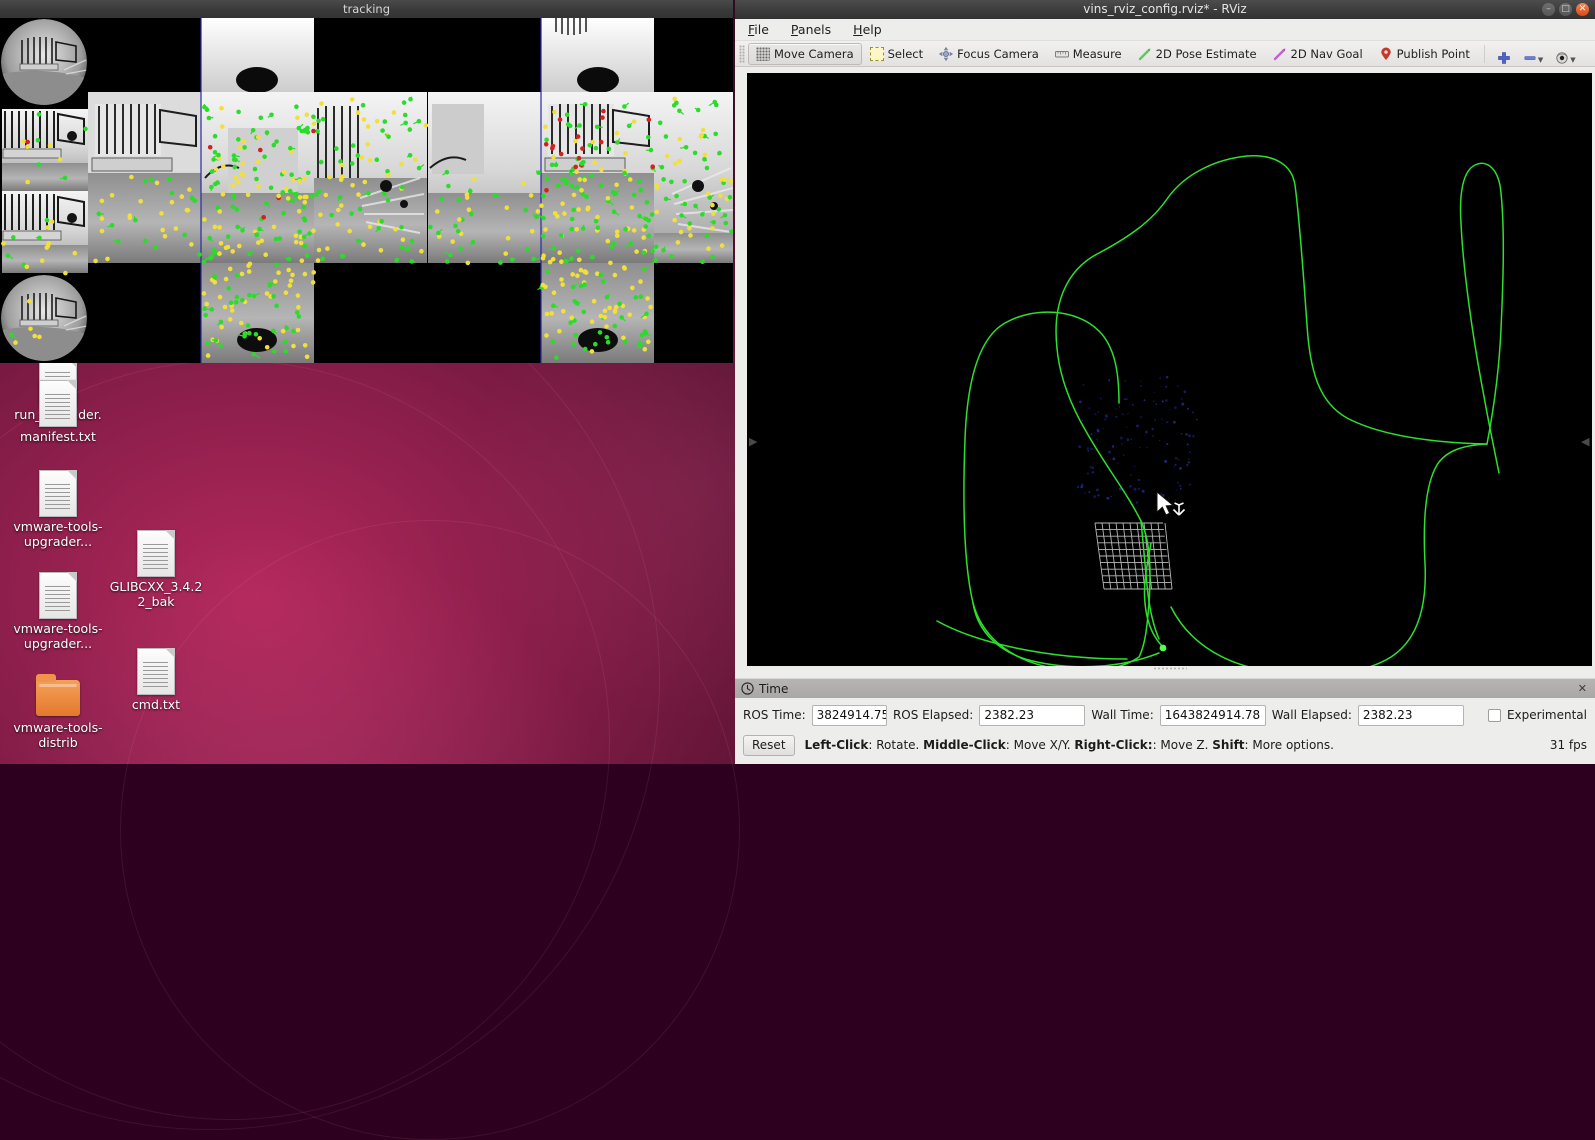 This screenshot has width=1595, height=1140. I want to click on tool-measure: Measure, so click(1088, 54).